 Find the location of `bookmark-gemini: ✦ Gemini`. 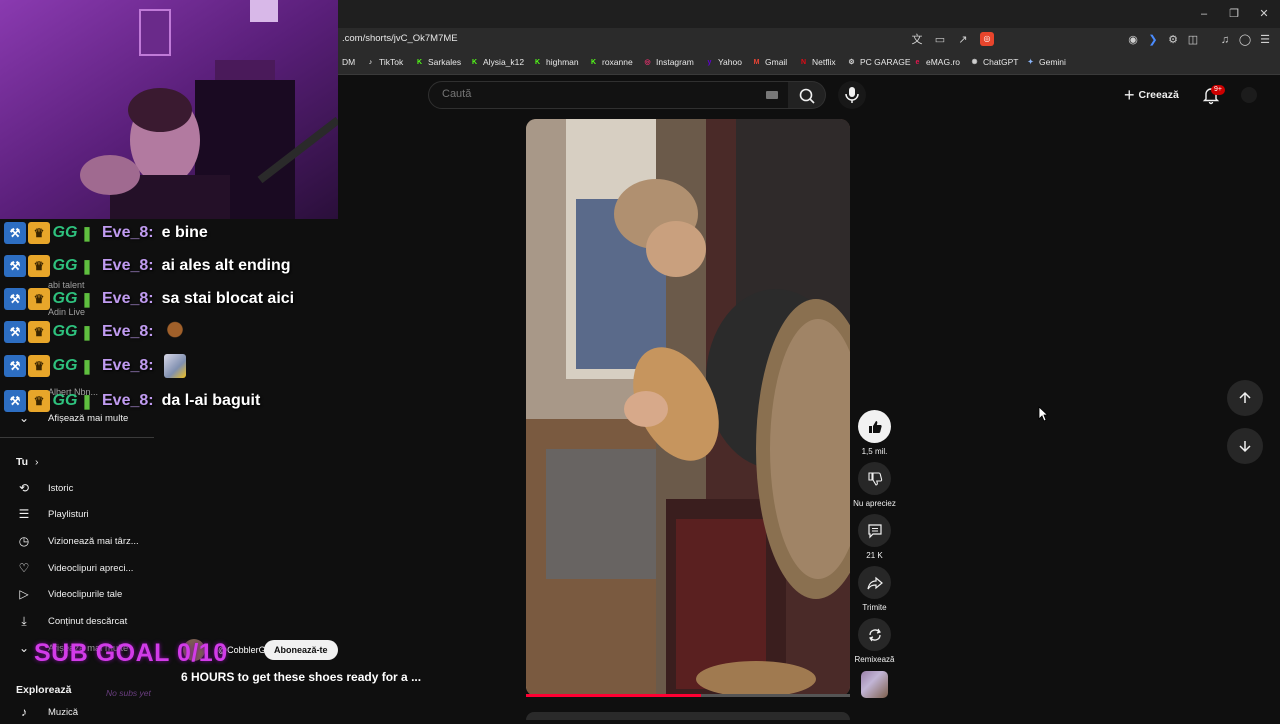

bookmark-gemini: ✦ Gemini is located at coordinates (1046, 62).